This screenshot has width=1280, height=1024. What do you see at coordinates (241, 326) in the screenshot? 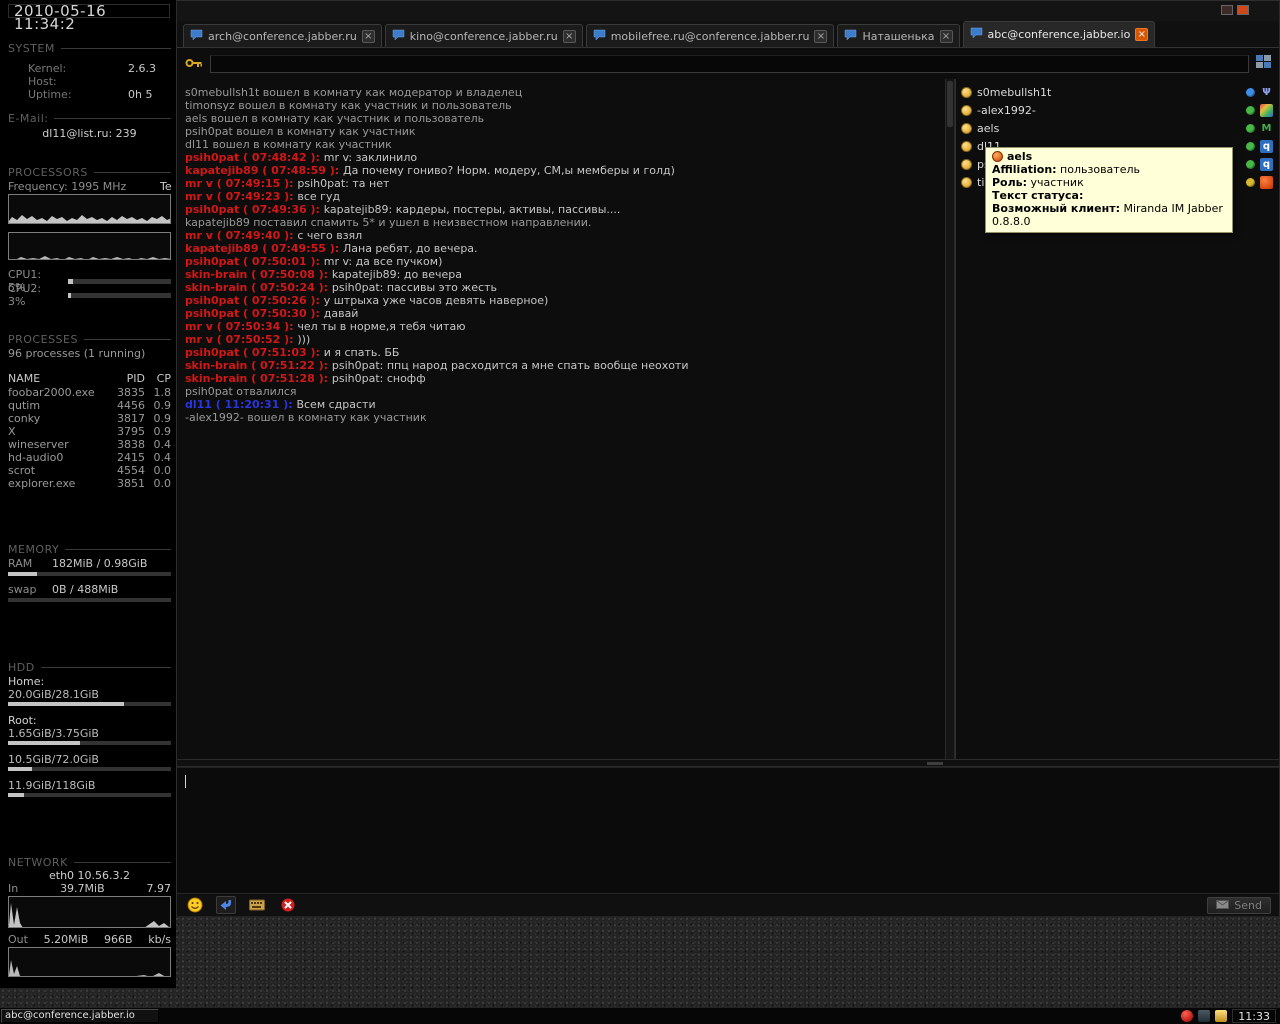
I see `message-sender: mr v ( 07:50:34 ):` at bounding box center [241, 326].